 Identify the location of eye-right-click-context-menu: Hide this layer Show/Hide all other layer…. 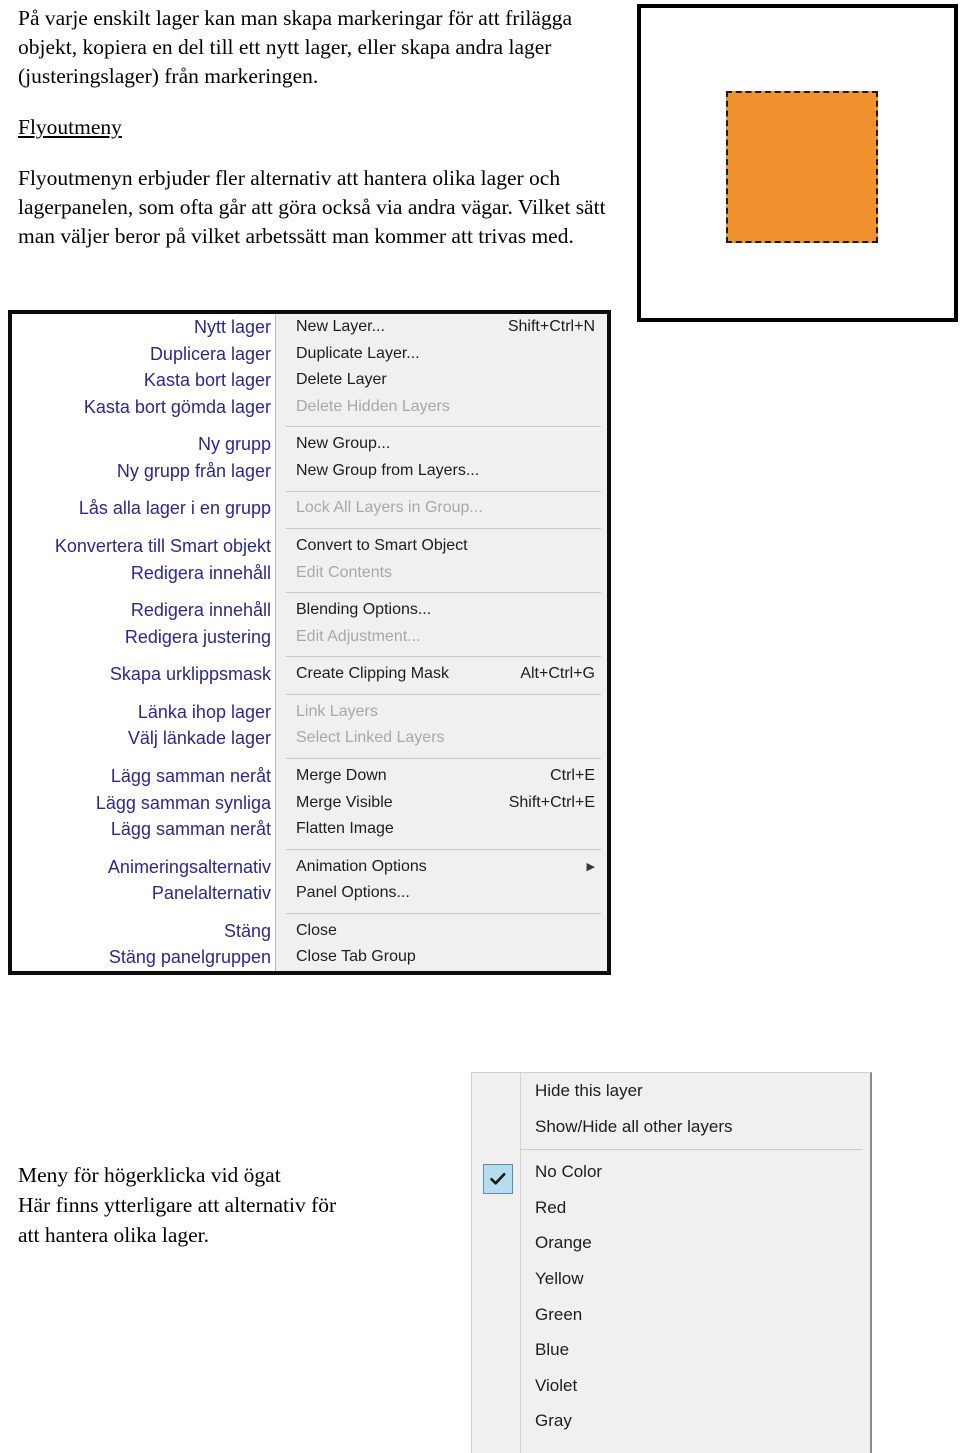
(671, 1262).